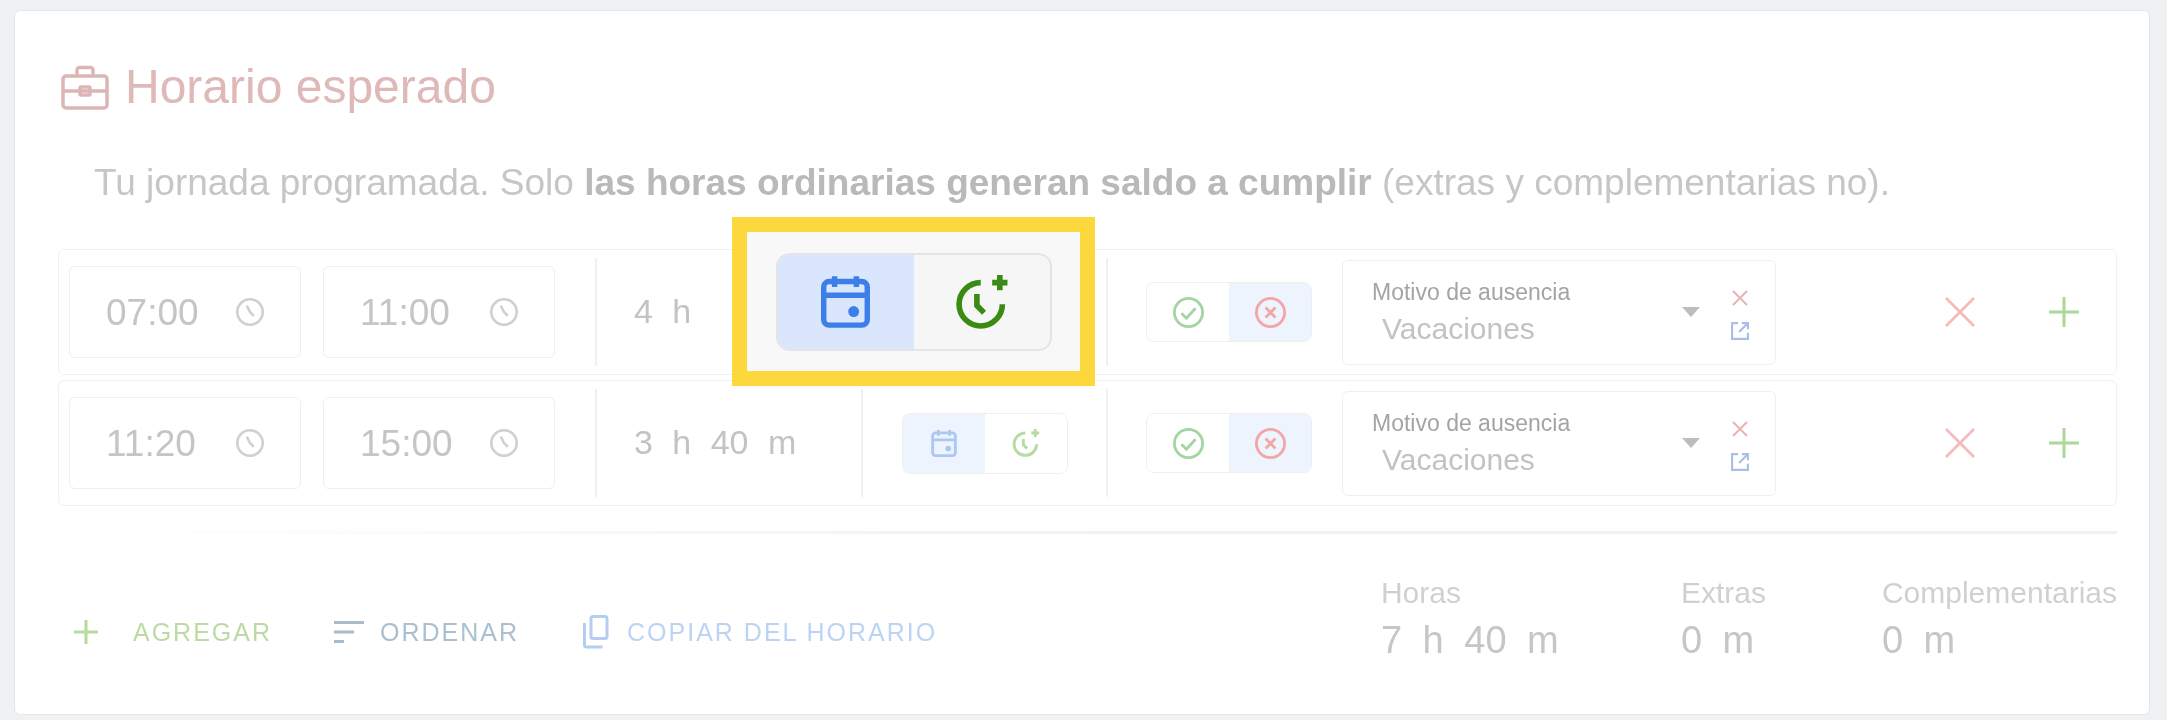 This screenshot has height=720, width=2167. I want to click on time-field: 11:20, so click(185, 443).